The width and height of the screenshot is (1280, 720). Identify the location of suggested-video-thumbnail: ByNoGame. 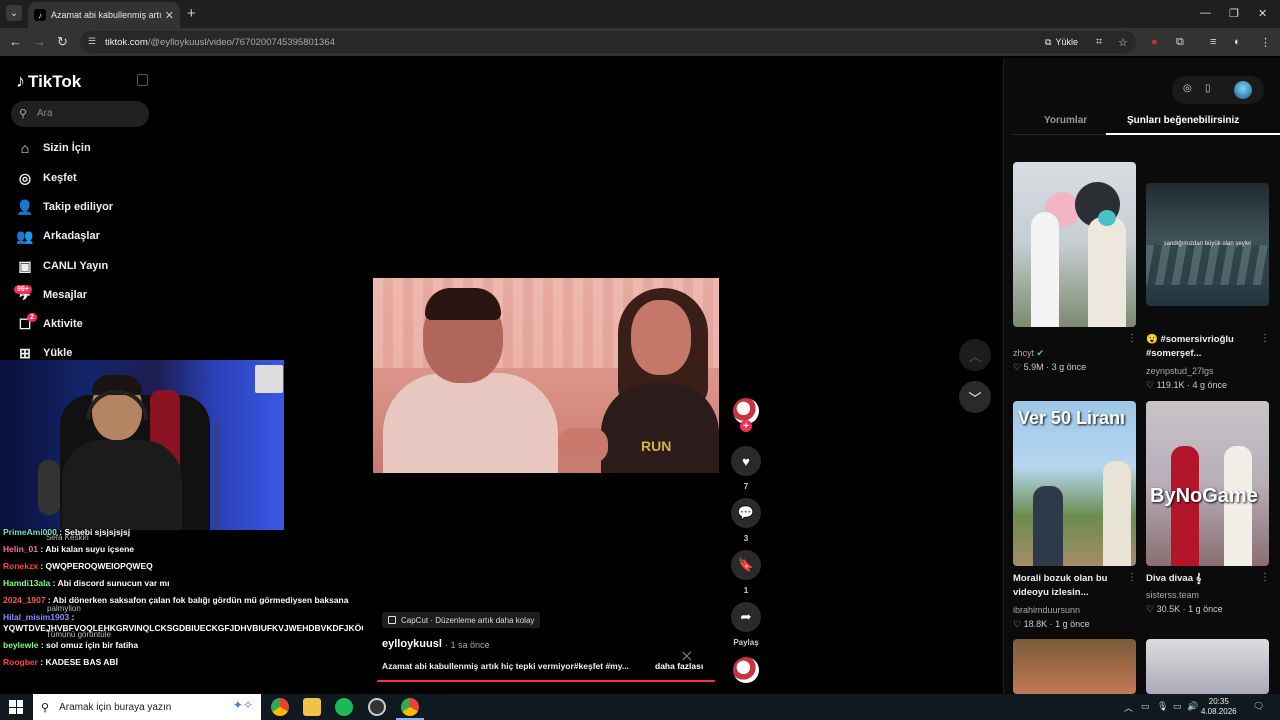
(1207, 483).